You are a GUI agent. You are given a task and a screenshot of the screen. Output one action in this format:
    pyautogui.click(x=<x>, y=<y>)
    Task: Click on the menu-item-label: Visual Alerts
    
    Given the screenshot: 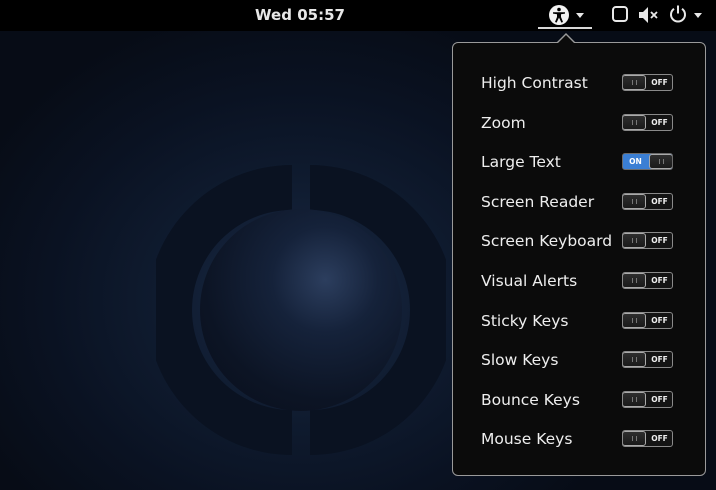 What is the action you would take?
    pyautogui.click(x=529, y=281)
    